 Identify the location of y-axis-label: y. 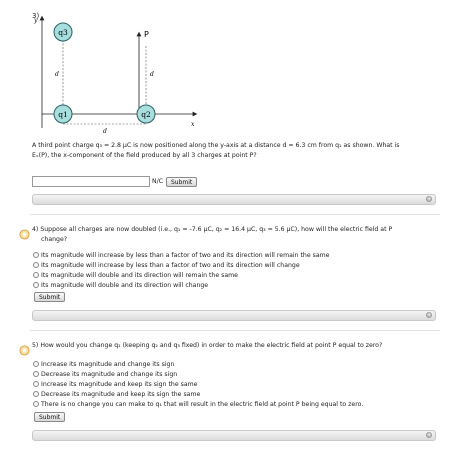
(35, 20).